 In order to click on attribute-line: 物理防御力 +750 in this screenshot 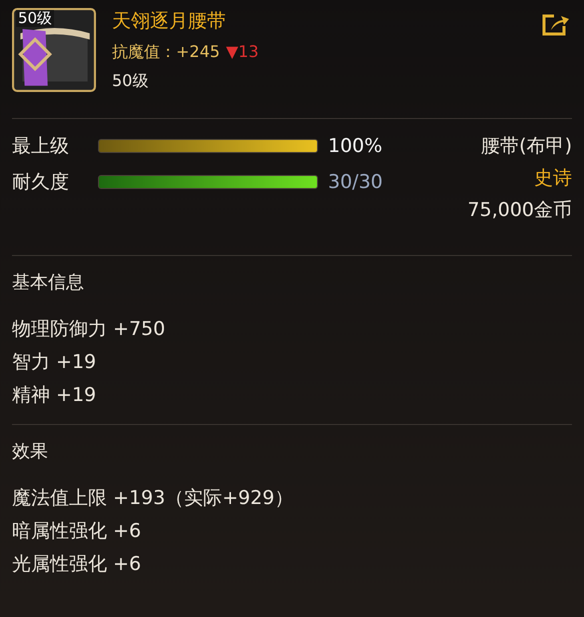, I will do `click(89, 329)`.